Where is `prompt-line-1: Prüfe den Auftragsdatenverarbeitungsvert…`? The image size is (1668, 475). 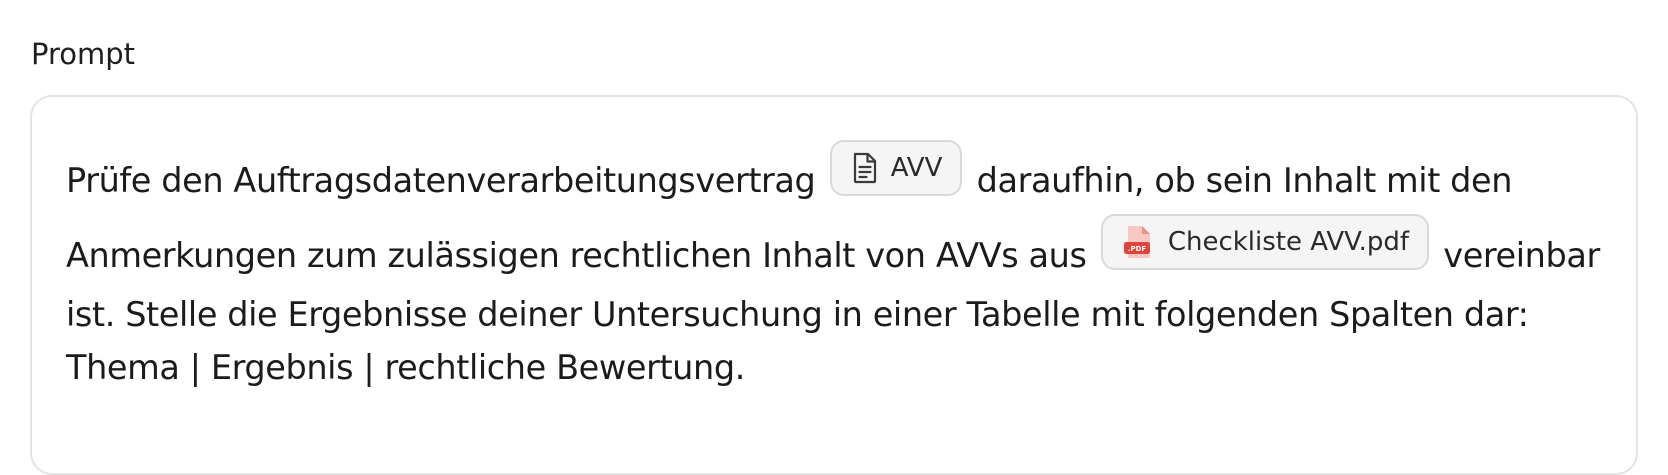 prompt-line-1: Prüfe den Auftragsdatenverarbeitungsvert… is located at coordinates (826, 177).